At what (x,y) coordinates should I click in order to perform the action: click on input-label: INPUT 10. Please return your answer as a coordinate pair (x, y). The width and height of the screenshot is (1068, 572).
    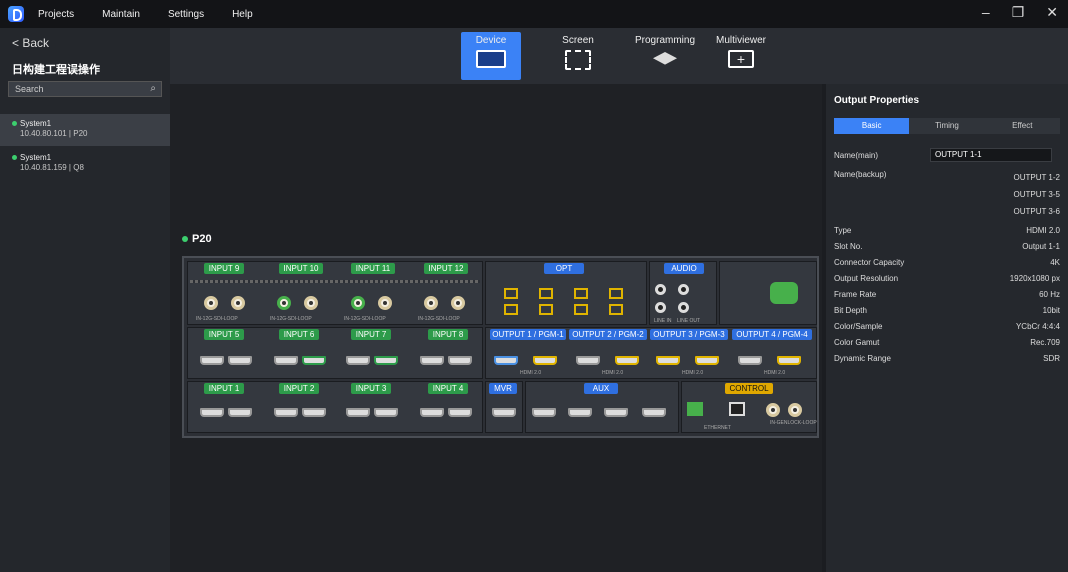
    Looking at the image, I should click on (301, 268).